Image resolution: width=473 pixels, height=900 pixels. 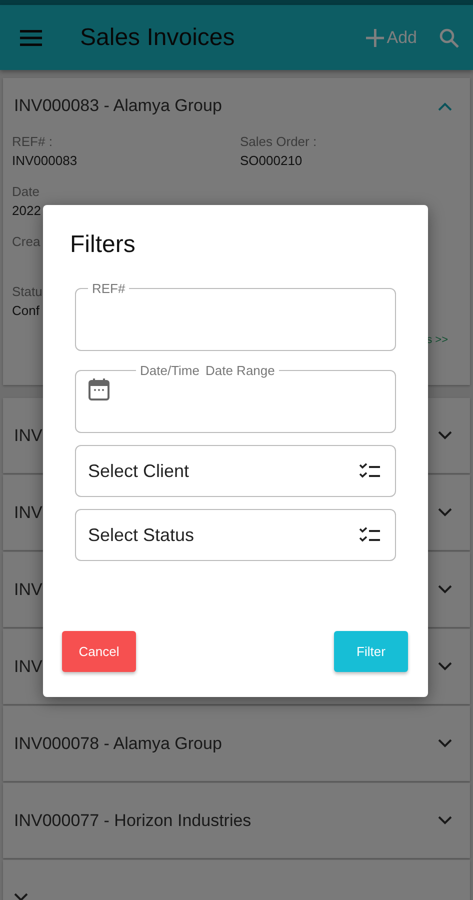 I want to click on detail-label: Sales Order :, so click(x=278, y=141).